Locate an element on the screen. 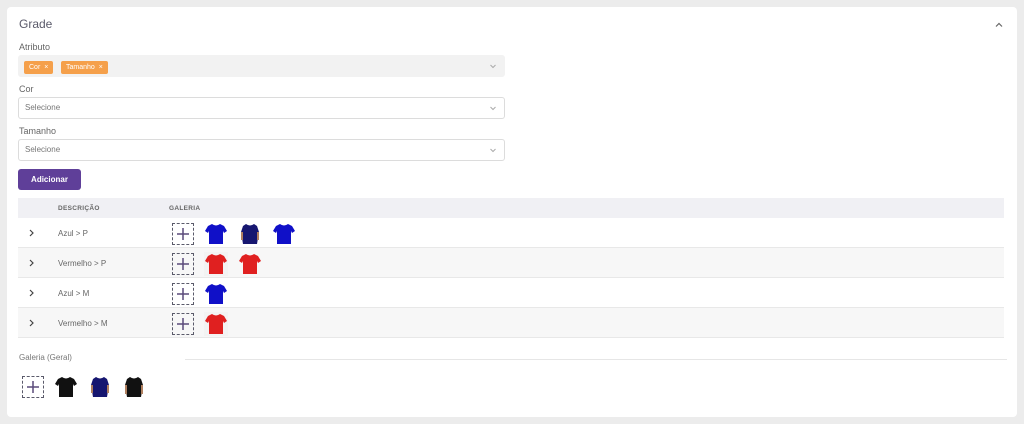 The height and width of the screenshot is (424, 1024). row-description: Vermelho > P is located at coordinates (82, 263).